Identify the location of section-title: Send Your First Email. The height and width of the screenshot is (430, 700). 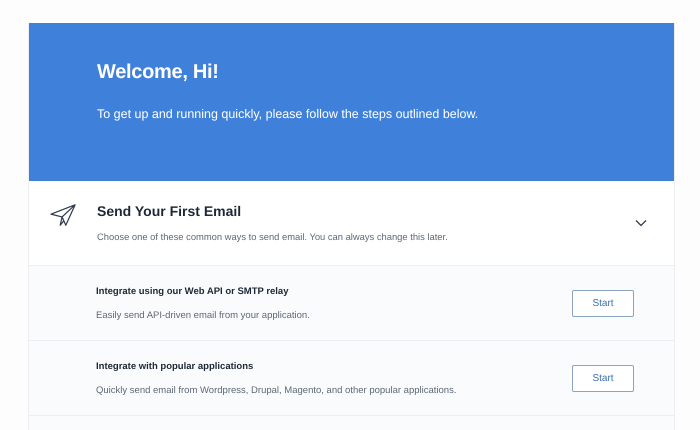
(169, 211).